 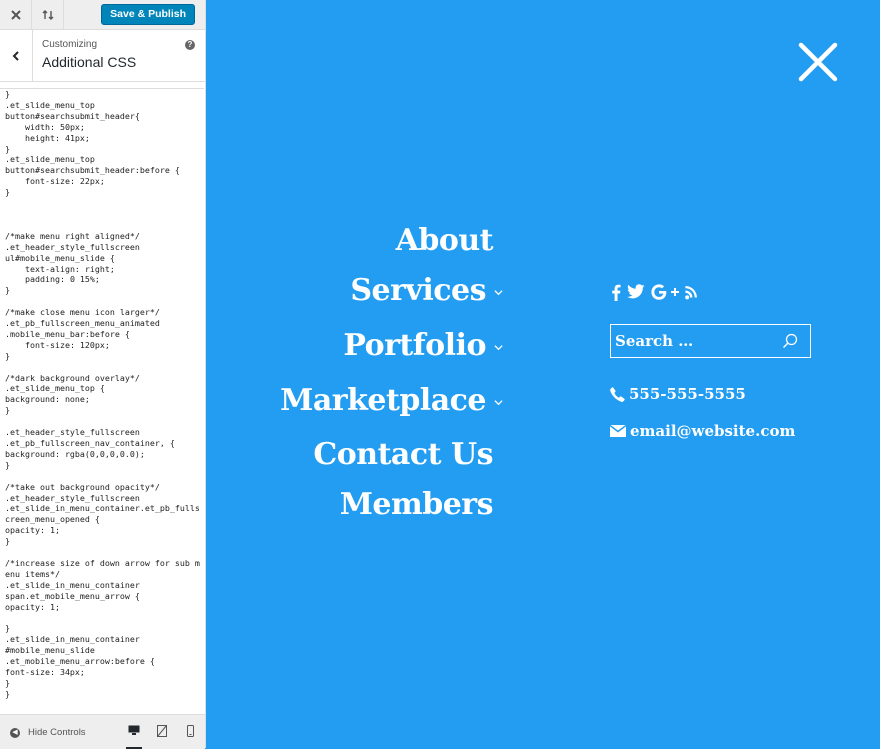 What do you see at coordinates (713, 431) in the screenshot?
I see `email-address: email@website.com` at bounding box center [713, 431].